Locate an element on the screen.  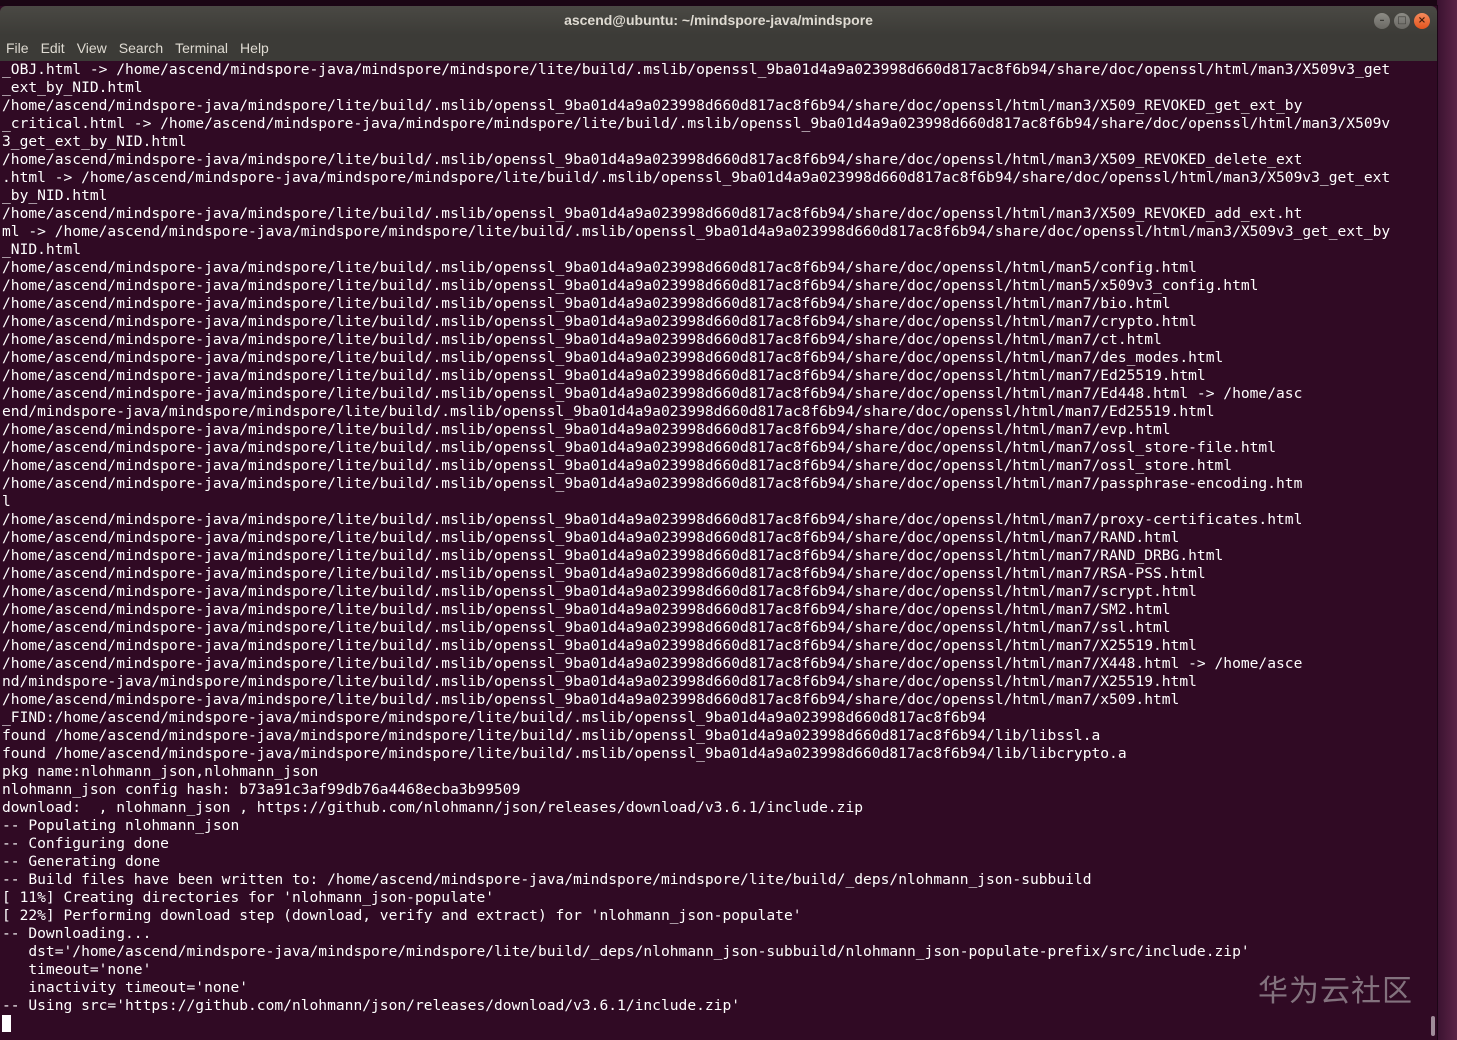
terminal-line: _by_NID.html is located at coordinates (55, 195).